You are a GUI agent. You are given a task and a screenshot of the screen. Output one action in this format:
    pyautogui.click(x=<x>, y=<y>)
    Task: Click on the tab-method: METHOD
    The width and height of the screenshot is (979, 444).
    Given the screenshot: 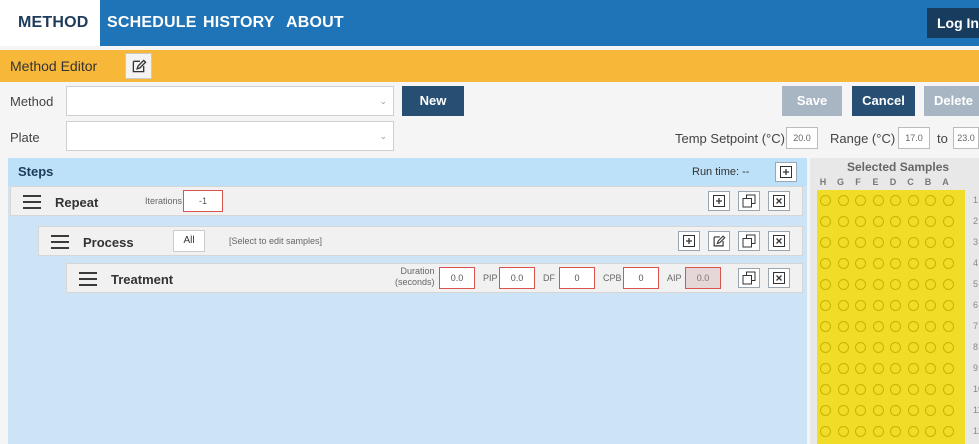 What is the action you would take?
    pyautogui.click(x=50, y=23)
    